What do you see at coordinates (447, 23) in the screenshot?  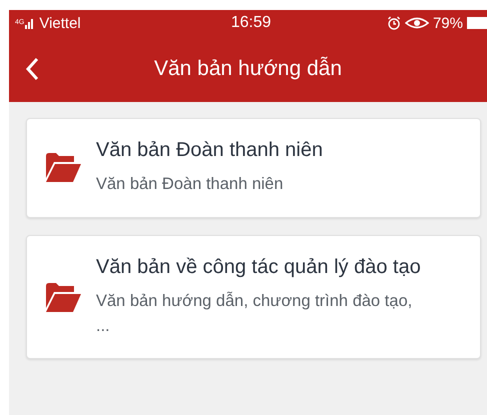 I see `battery-percent: 79%` at bounding box center [447, 23].